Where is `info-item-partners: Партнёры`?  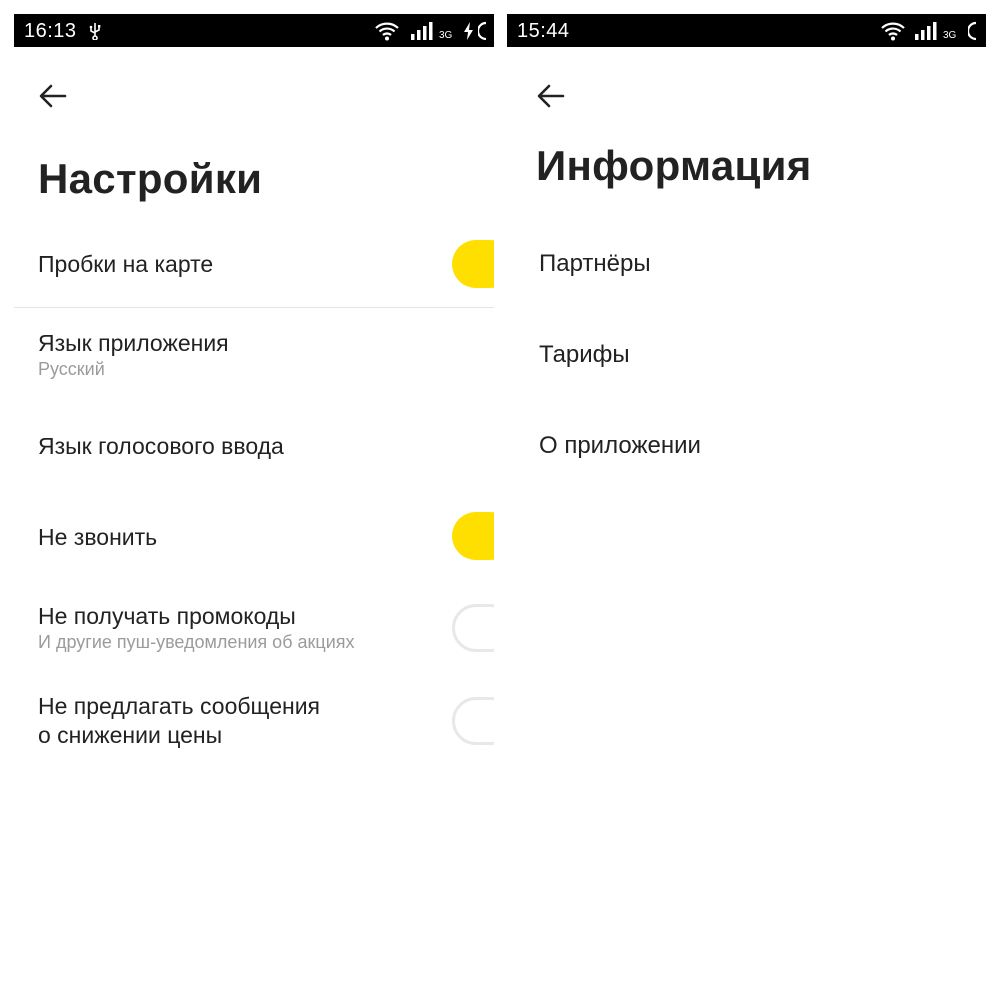
info-item-partners: Партнёры is located at coordinates (746, 263).